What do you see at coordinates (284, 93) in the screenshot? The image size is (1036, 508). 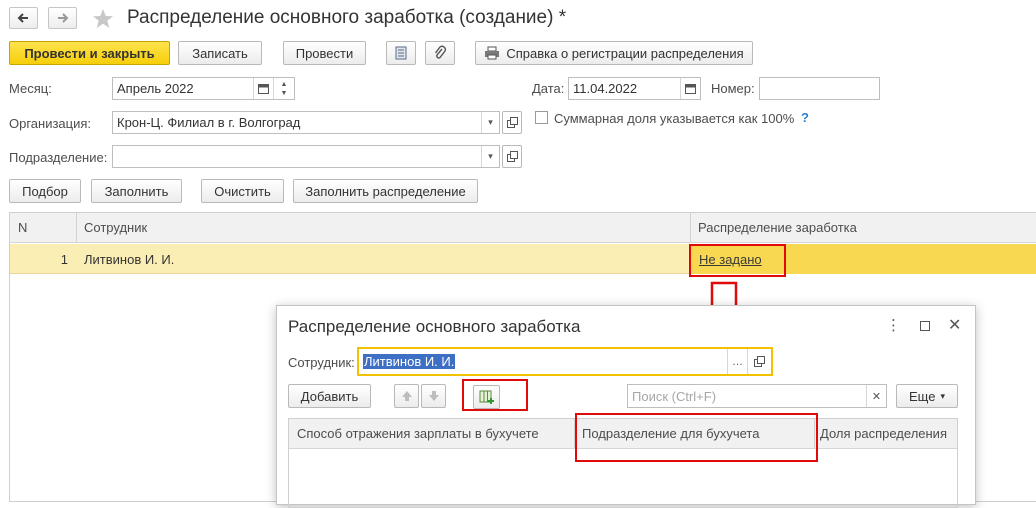 I see `spin-down-icon: ▼` at bounding box center [284, 93].